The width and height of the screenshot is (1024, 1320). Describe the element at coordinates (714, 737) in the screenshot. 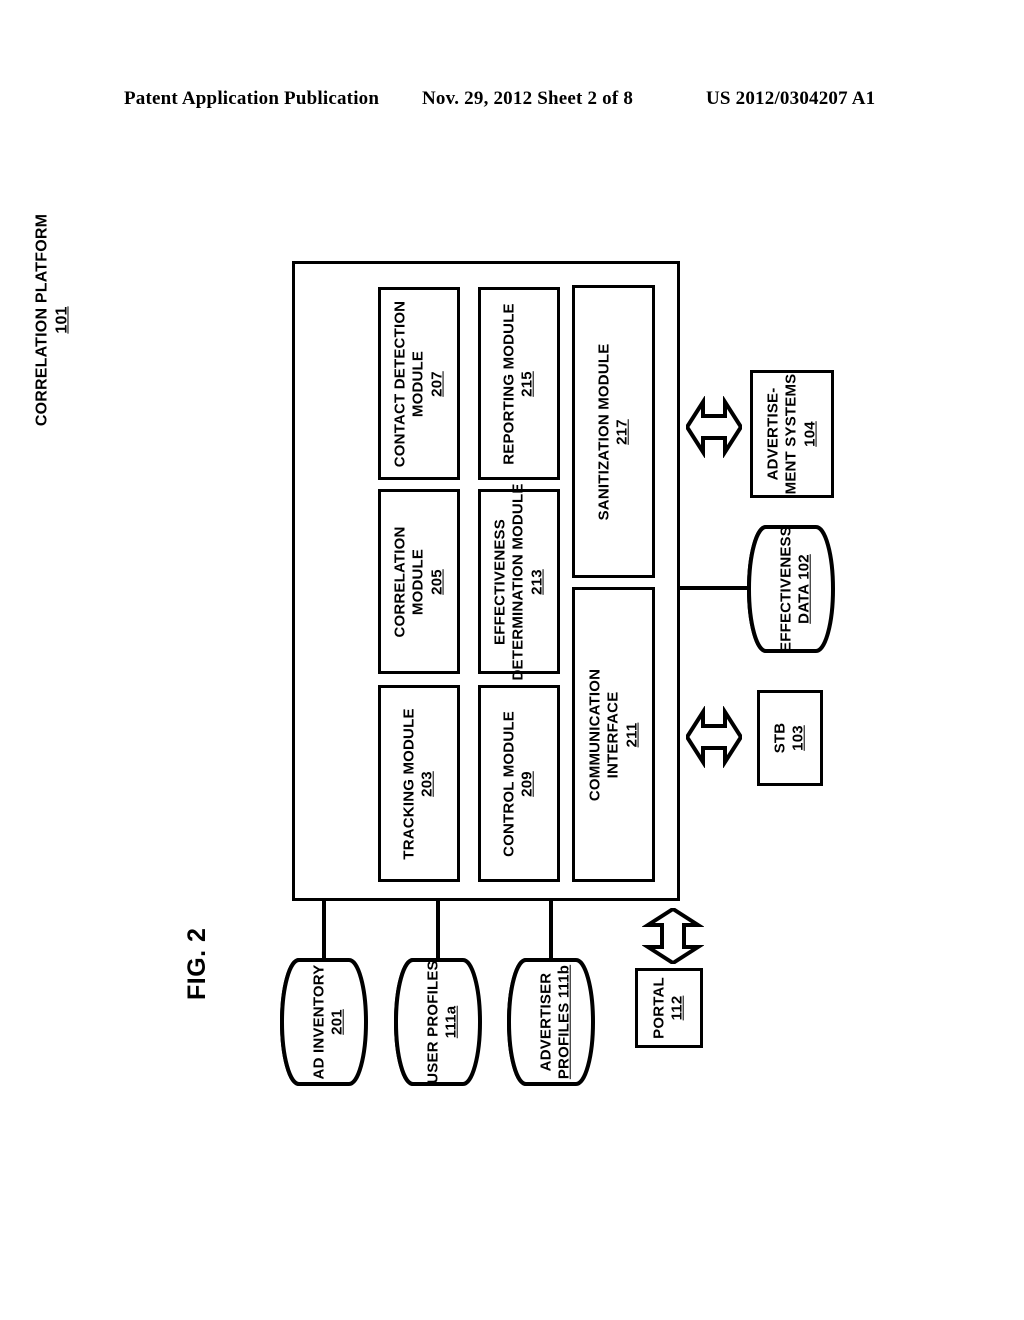

I see `arrow-stb` at that location.